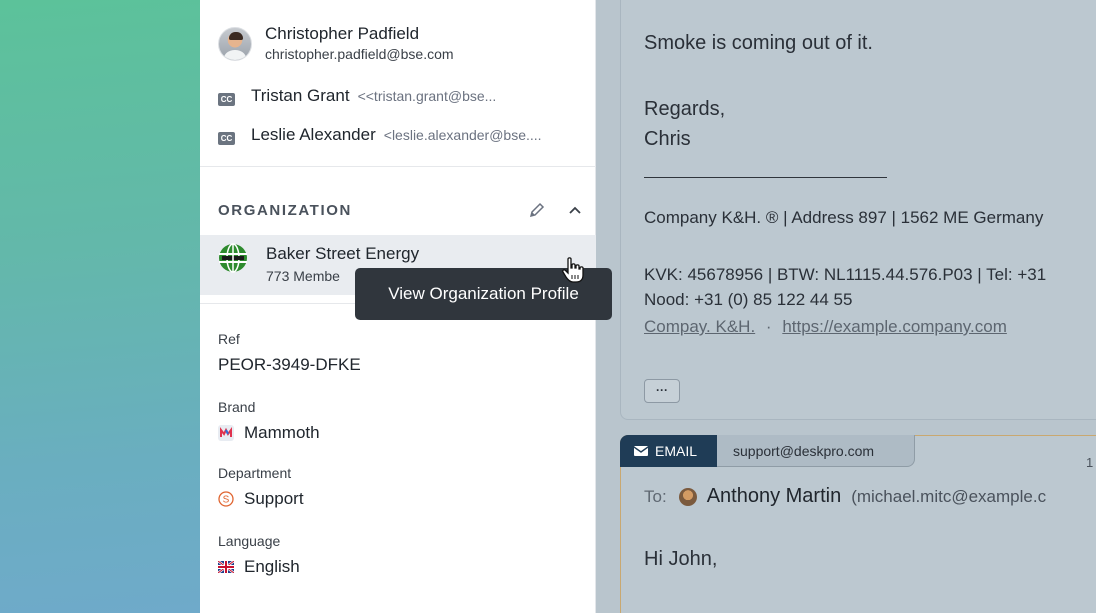 The image size is (1096, 613). I want to click on brand-label: Brand, so click(237, 407).